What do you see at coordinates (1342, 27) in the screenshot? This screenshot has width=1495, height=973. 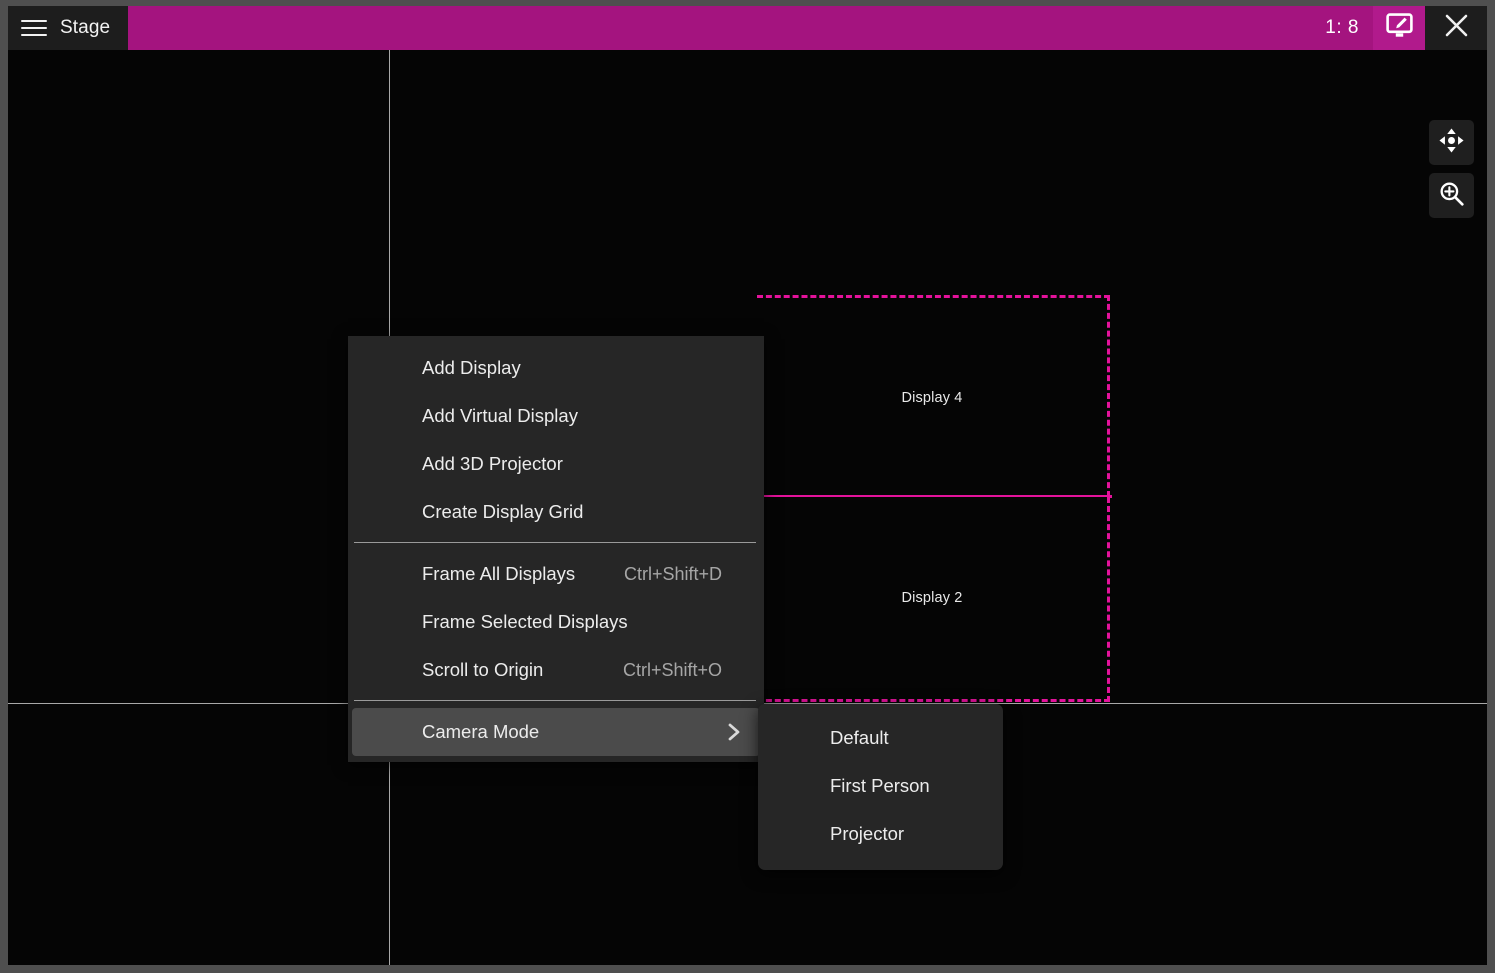 I see `scale-ratio-label: 1: 8` at bounding box center [1342, 27].